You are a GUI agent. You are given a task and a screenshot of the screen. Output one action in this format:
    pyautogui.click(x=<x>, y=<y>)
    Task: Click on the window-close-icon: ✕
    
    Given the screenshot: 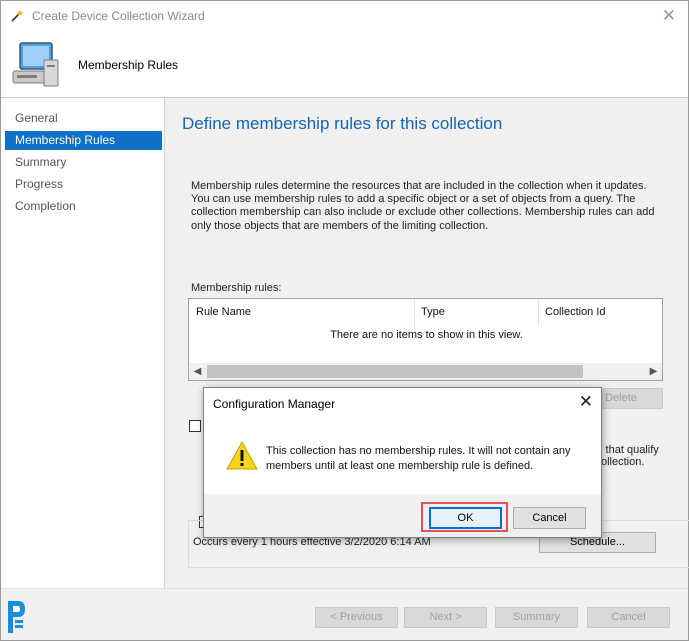 What is the action you would take?
    pyautogui.click(x=669, y=16)
    